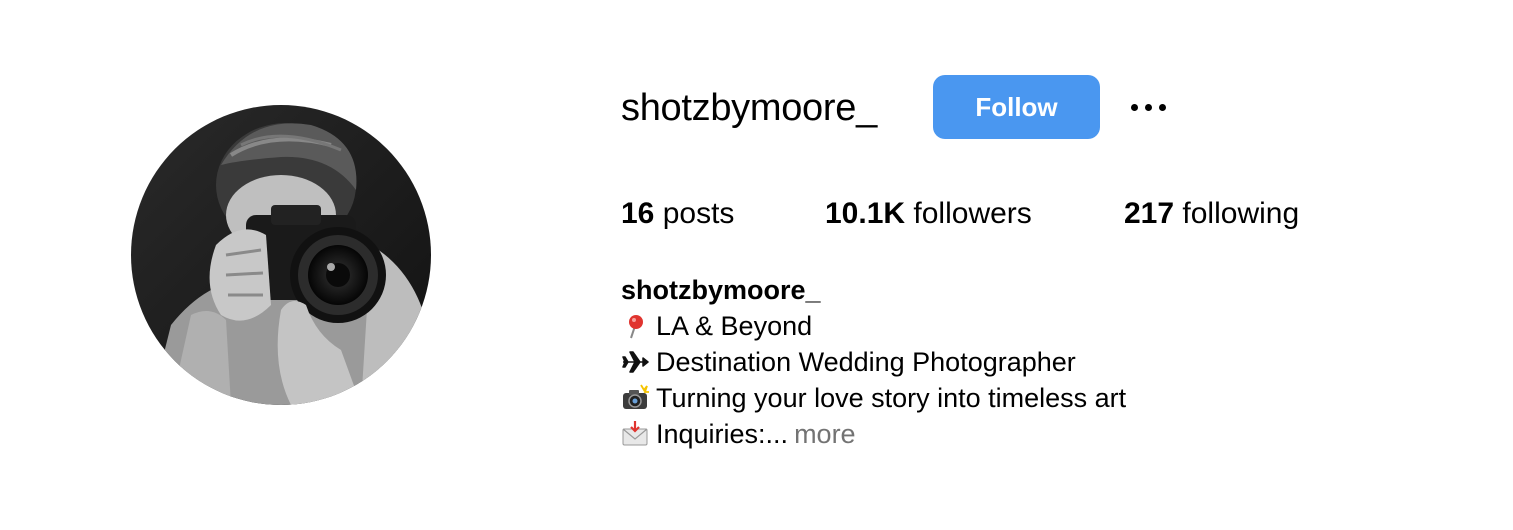  Describe the element at coordinates (873, 326) in the screenshot. I see `bio-line-location: LA & Beyond` at that location.